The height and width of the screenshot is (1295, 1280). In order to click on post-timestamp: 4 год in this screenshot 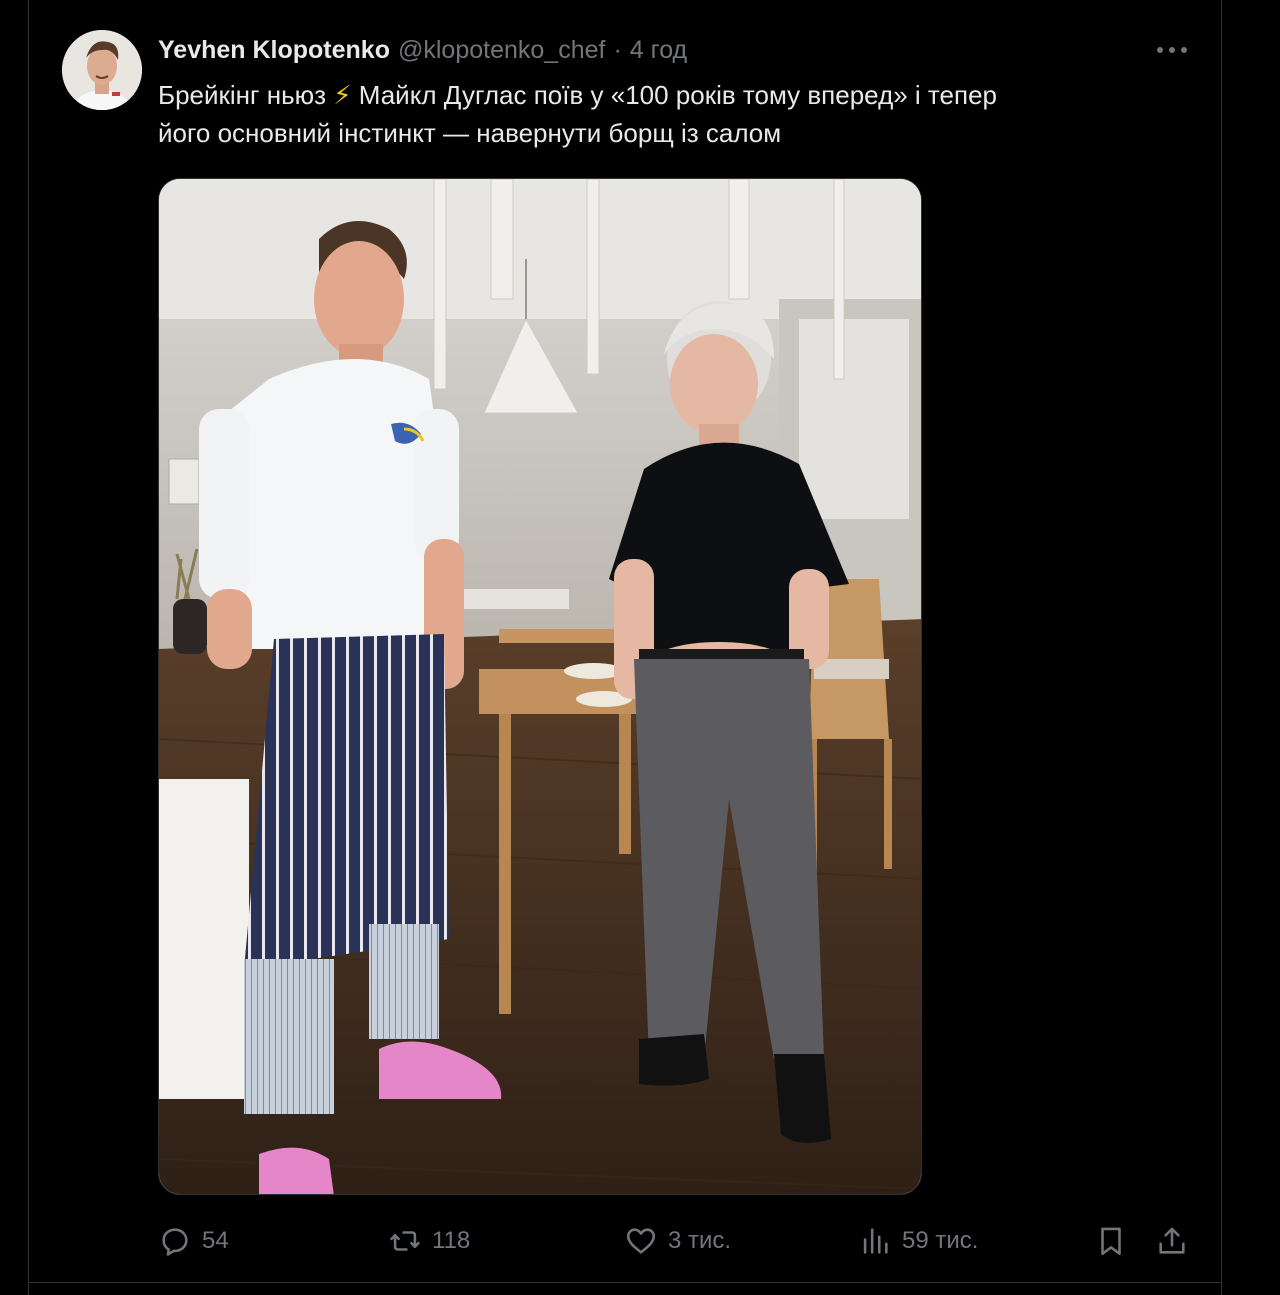, I will do `click(658, 50)`.